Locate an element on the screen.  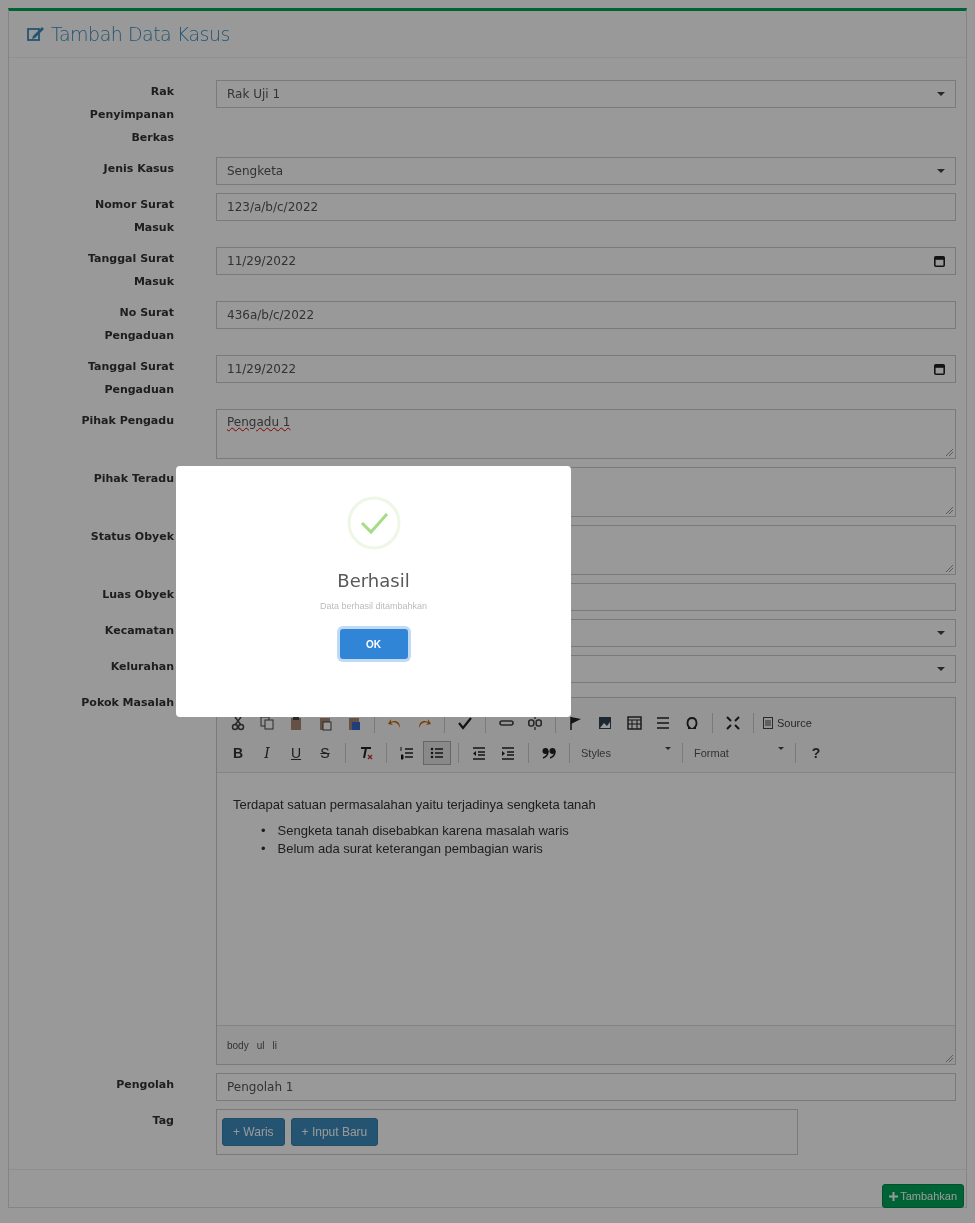
bullet-item: Belum ada surat keterangan pembagian waris is located at coordinates (410, 849).